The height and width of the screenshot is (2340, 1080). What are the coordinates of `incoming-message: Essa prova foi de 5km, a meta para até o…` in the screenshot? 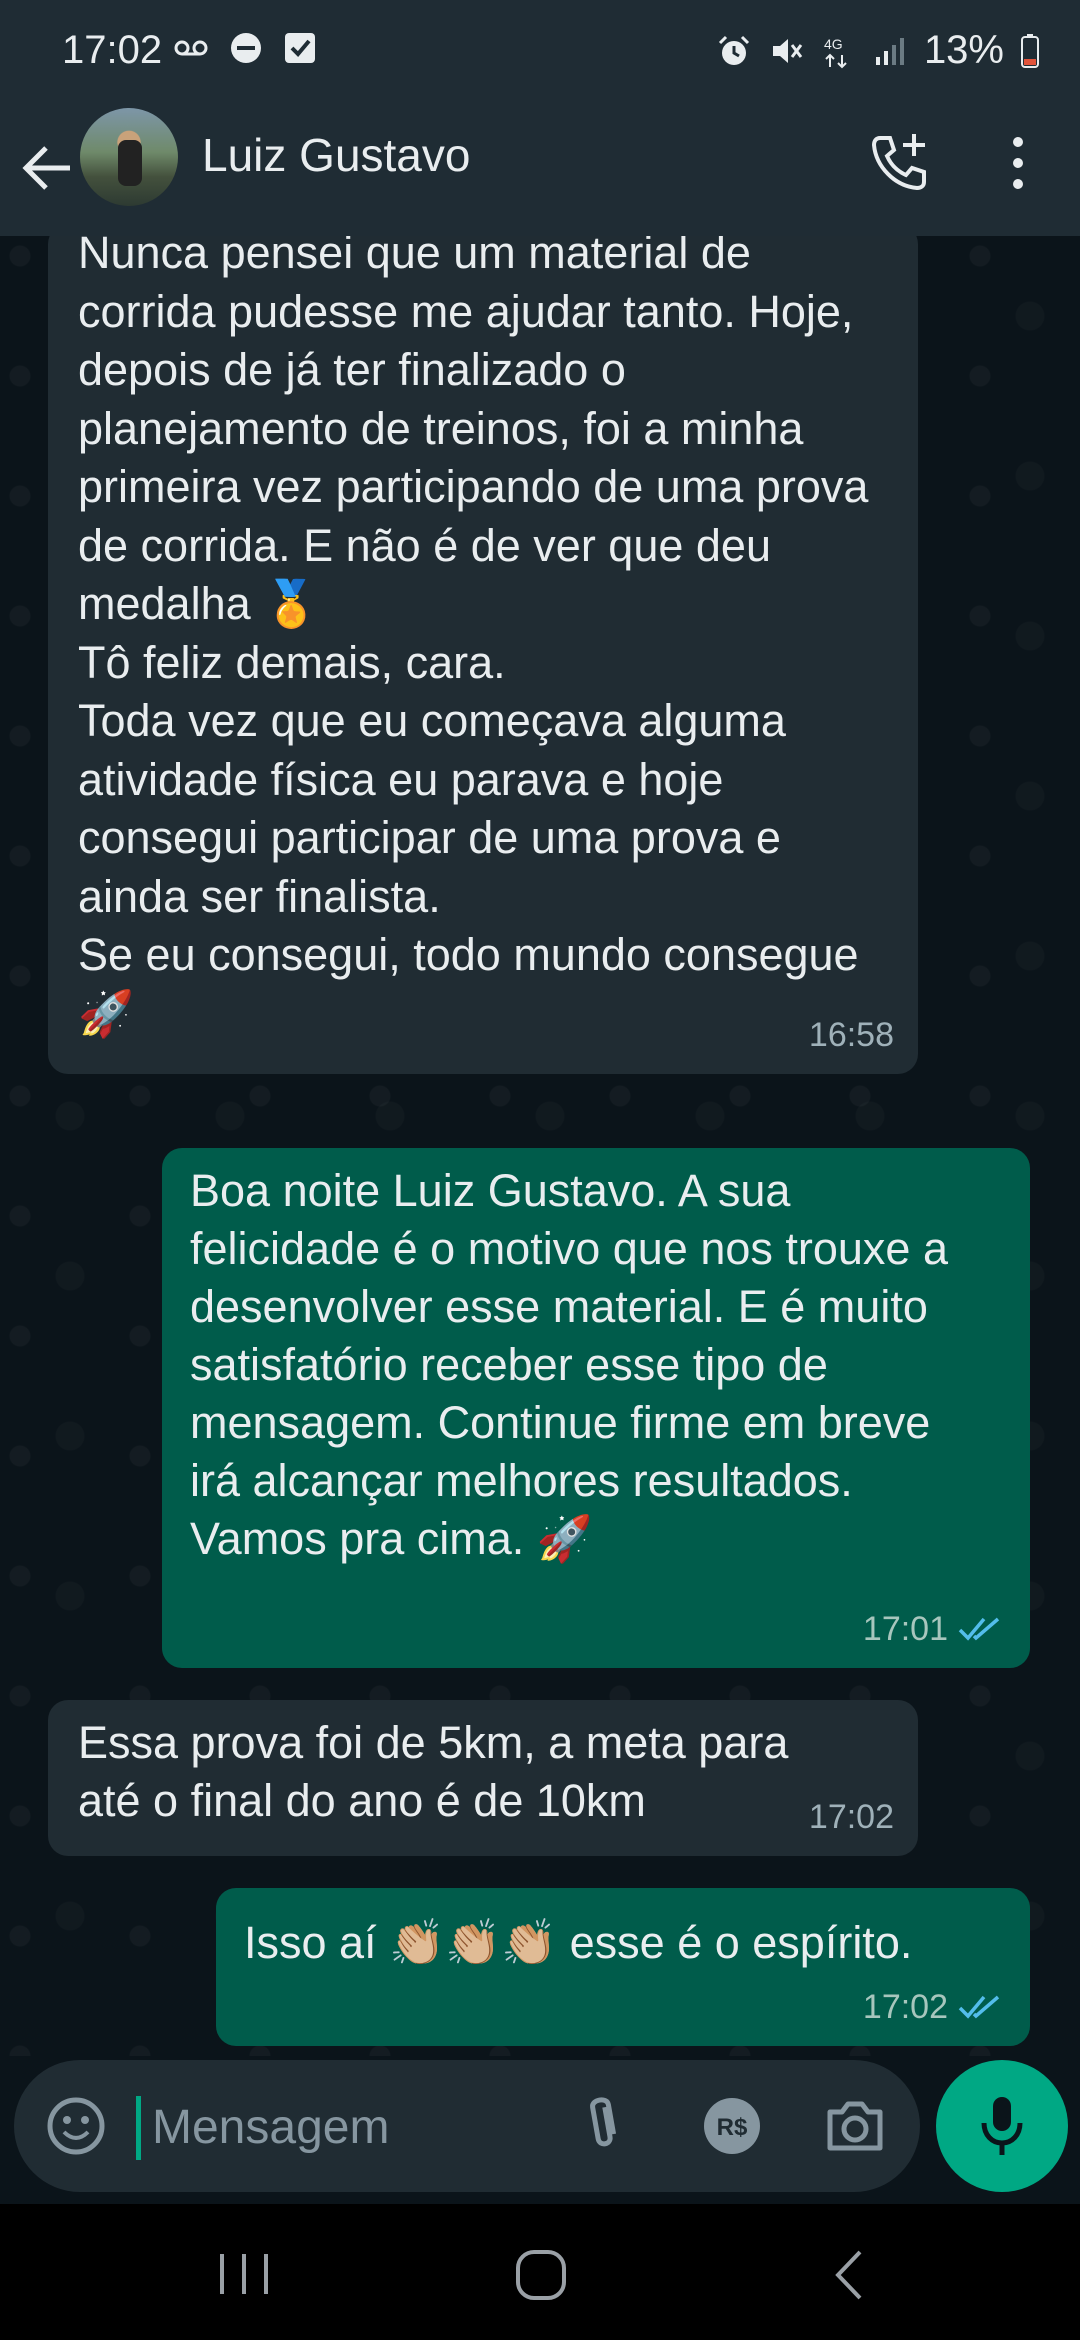 It's located at (483, 1778).